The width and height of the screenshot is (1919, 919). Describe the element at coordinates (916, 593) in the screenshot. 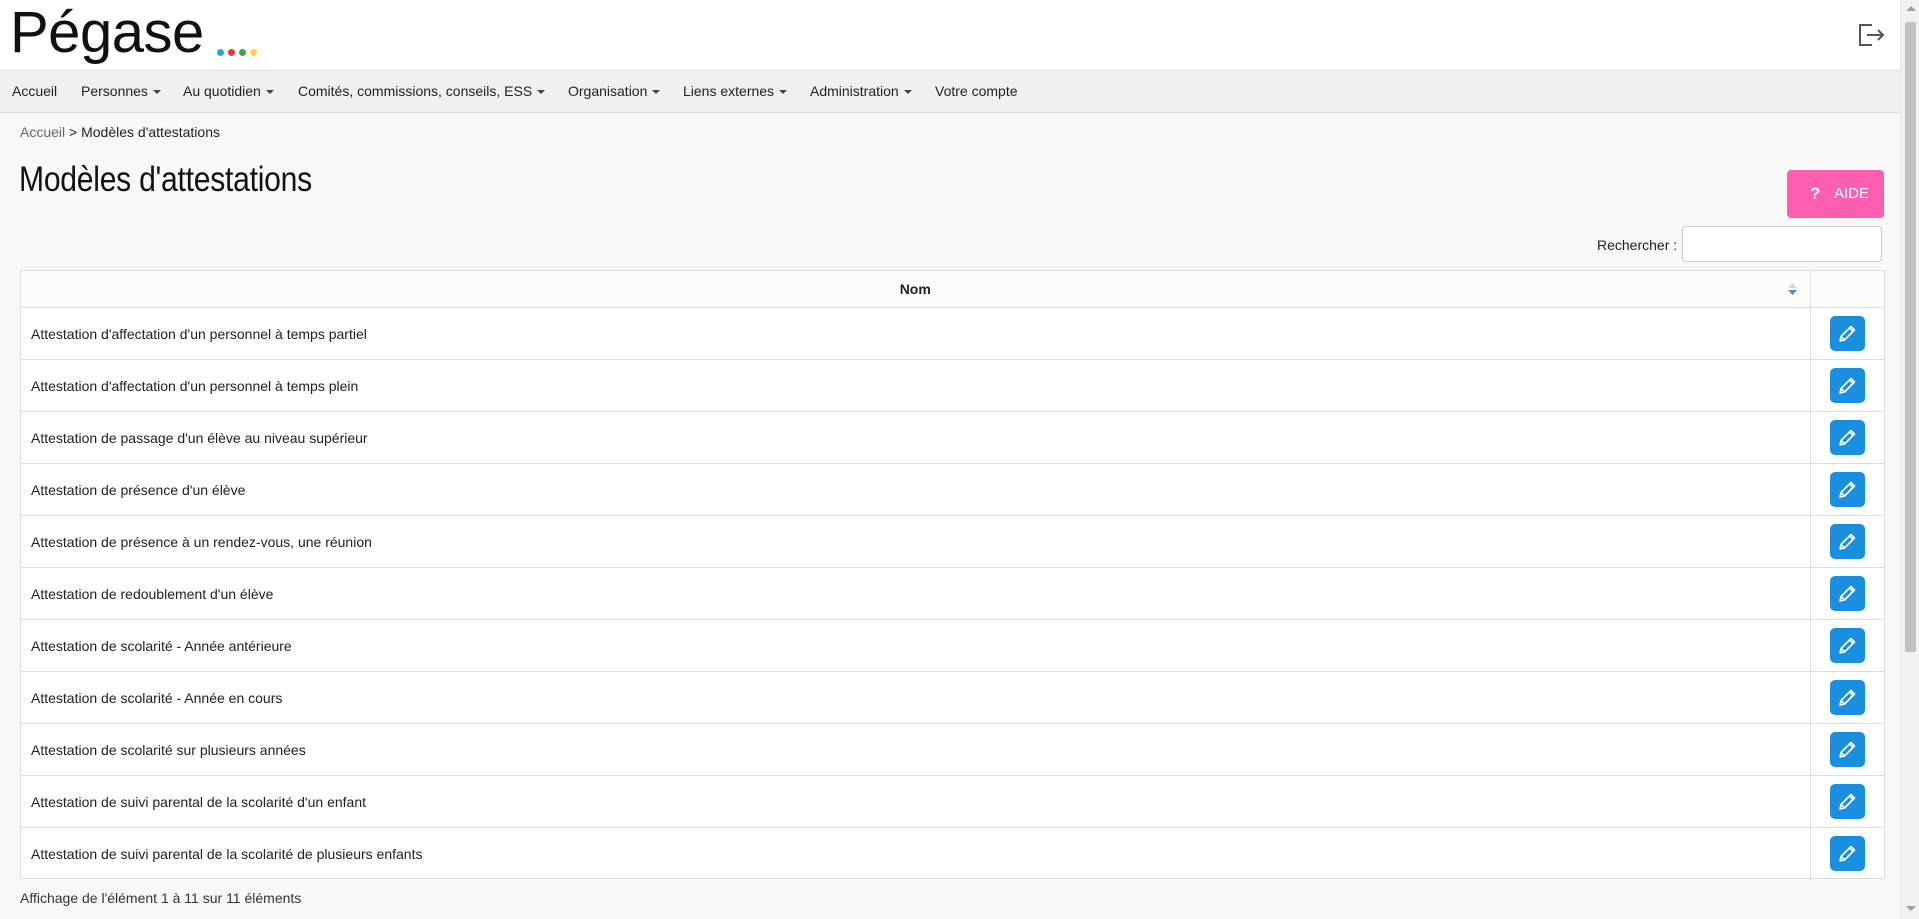

I see `row-name: Attestation de redoublement d'un élève` at that location.